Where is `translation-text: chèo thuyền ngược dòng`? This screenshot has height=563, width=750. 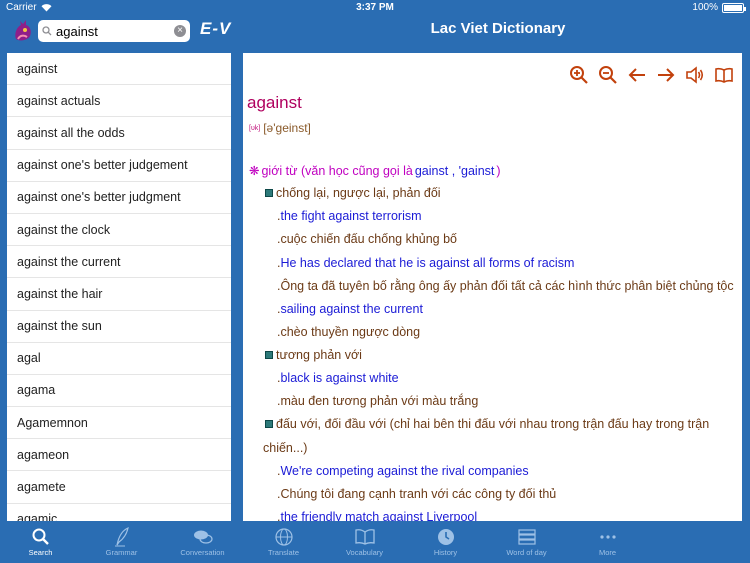
translation-text: chèo thuyền ngược dòng is located at coordinates (350, 332).